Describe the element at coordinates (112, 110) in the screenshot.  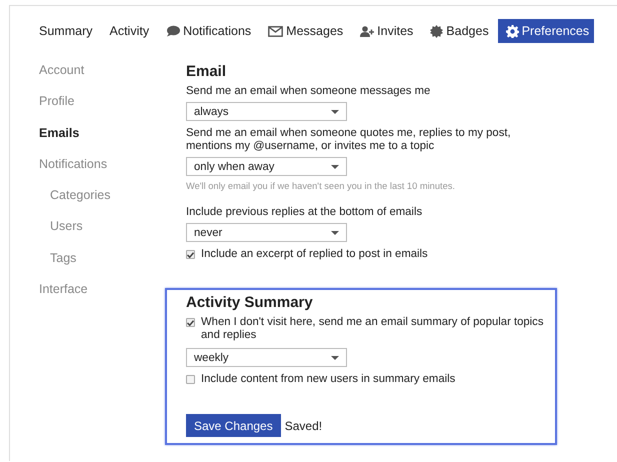
I see `sidebar-item: Profile` at that location.